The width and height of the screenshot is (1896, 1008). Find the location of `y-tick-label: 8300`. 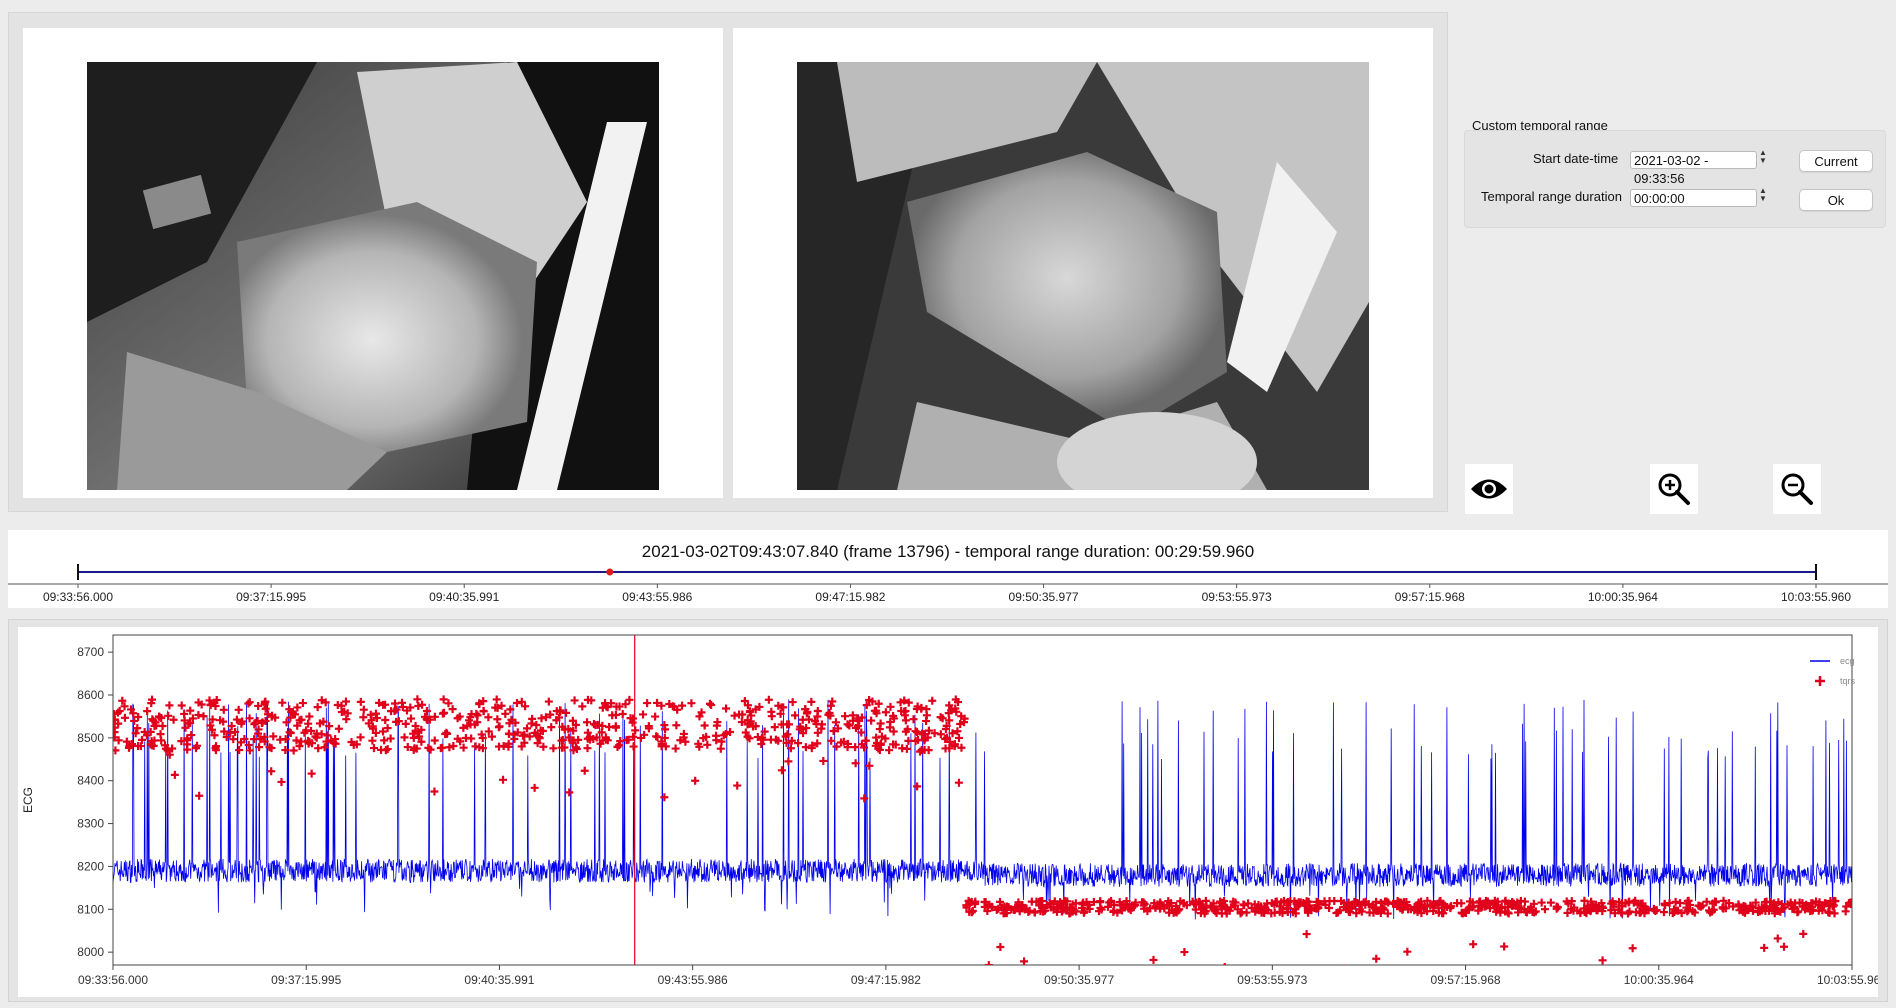

y-tick-label: 8300 is located at coordinates (90, 824).